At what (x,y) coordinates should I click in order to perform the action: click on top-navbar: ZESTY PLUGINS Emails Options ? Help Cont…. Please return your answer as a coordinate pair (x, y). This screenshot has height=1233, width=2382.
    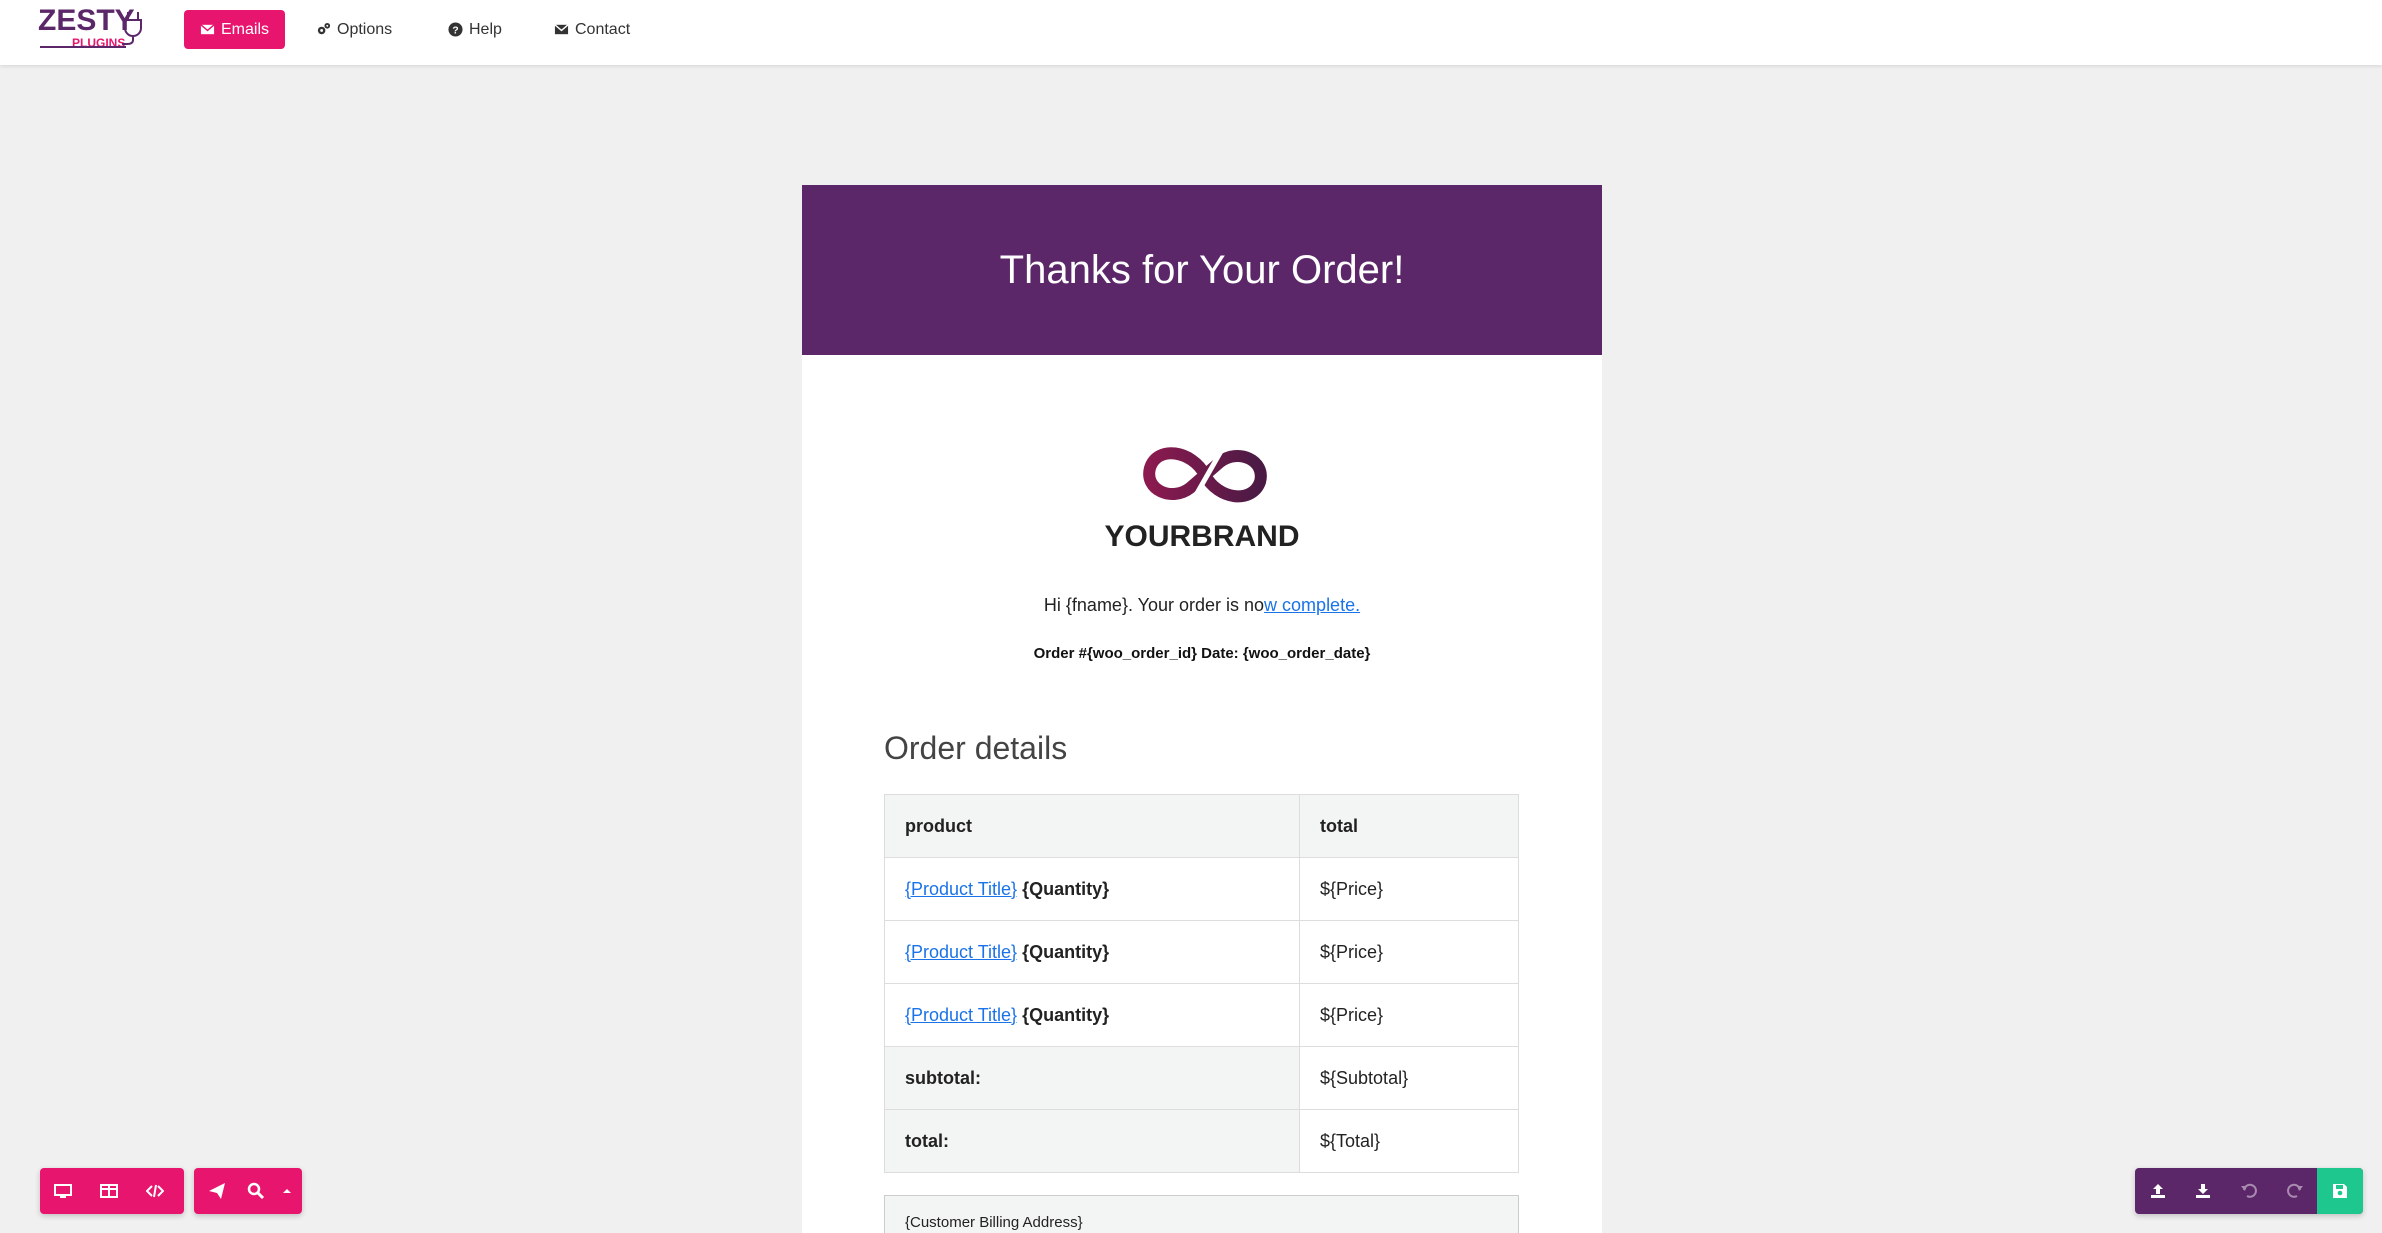
    Looking at the image, I should click on (1191, 32).